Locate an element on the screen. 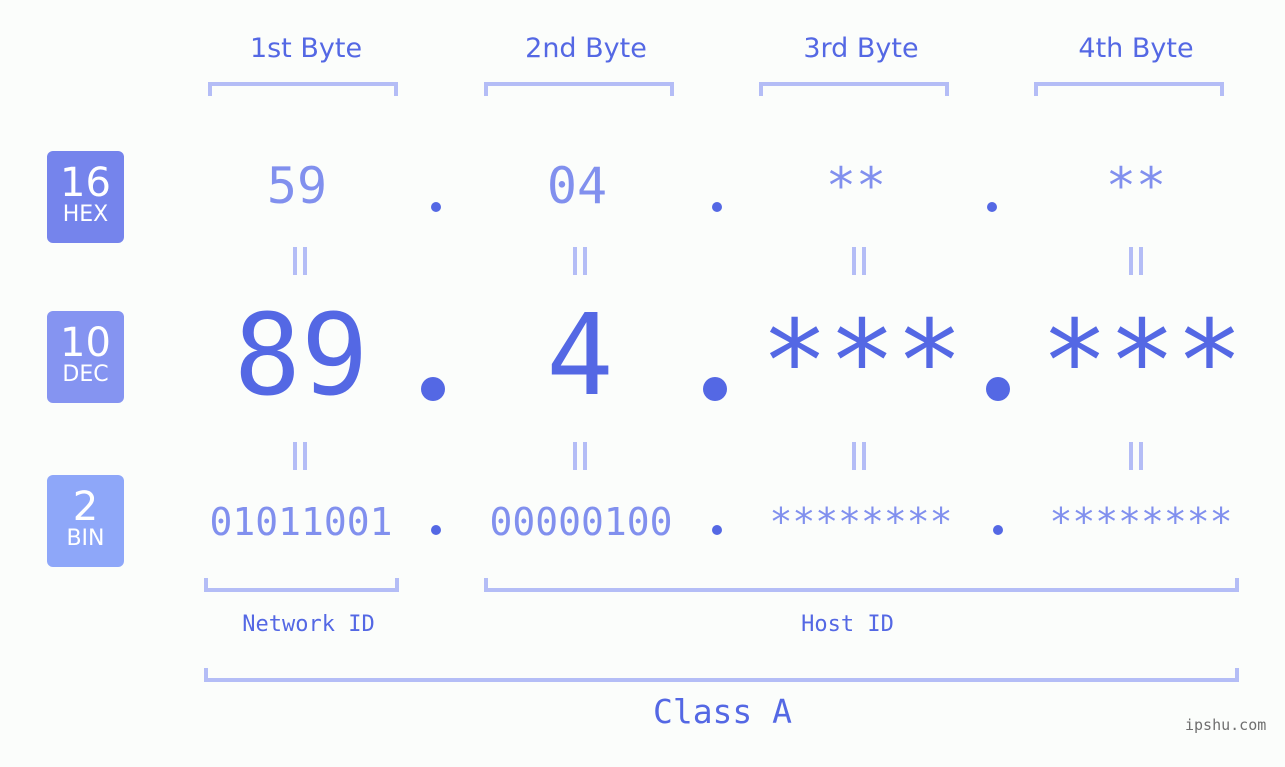 The height and width of the screenshot is (767, 1285). hex-badge: 16 HEX is located at coordinates (85, 197).